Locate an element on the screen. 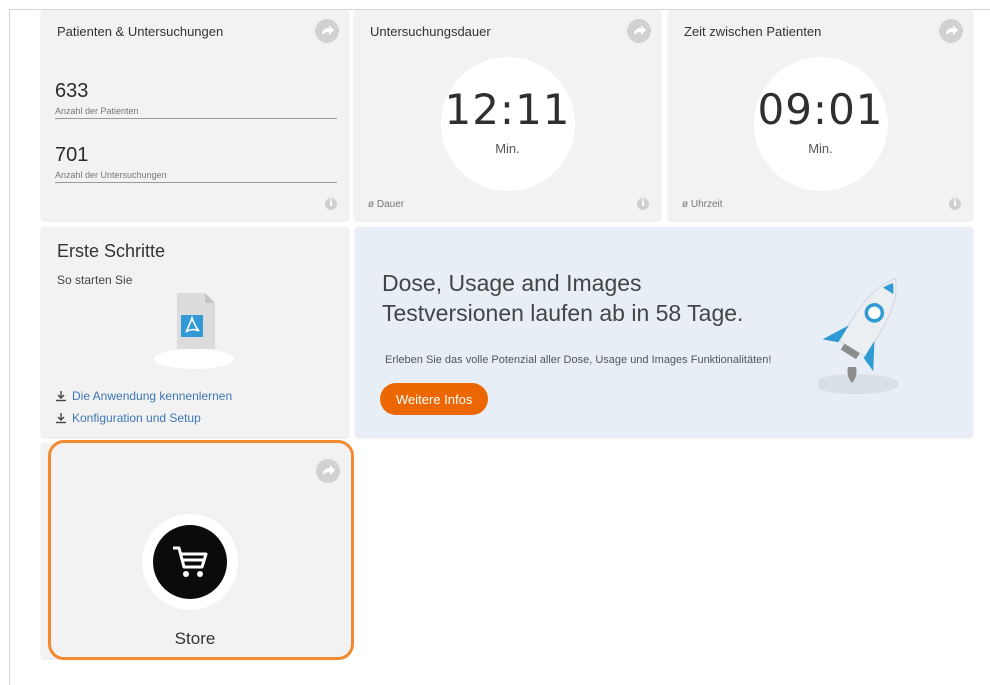 The image size is (990, 685). more-info-button: Weitere Infos is located at coordinates (434, 399).